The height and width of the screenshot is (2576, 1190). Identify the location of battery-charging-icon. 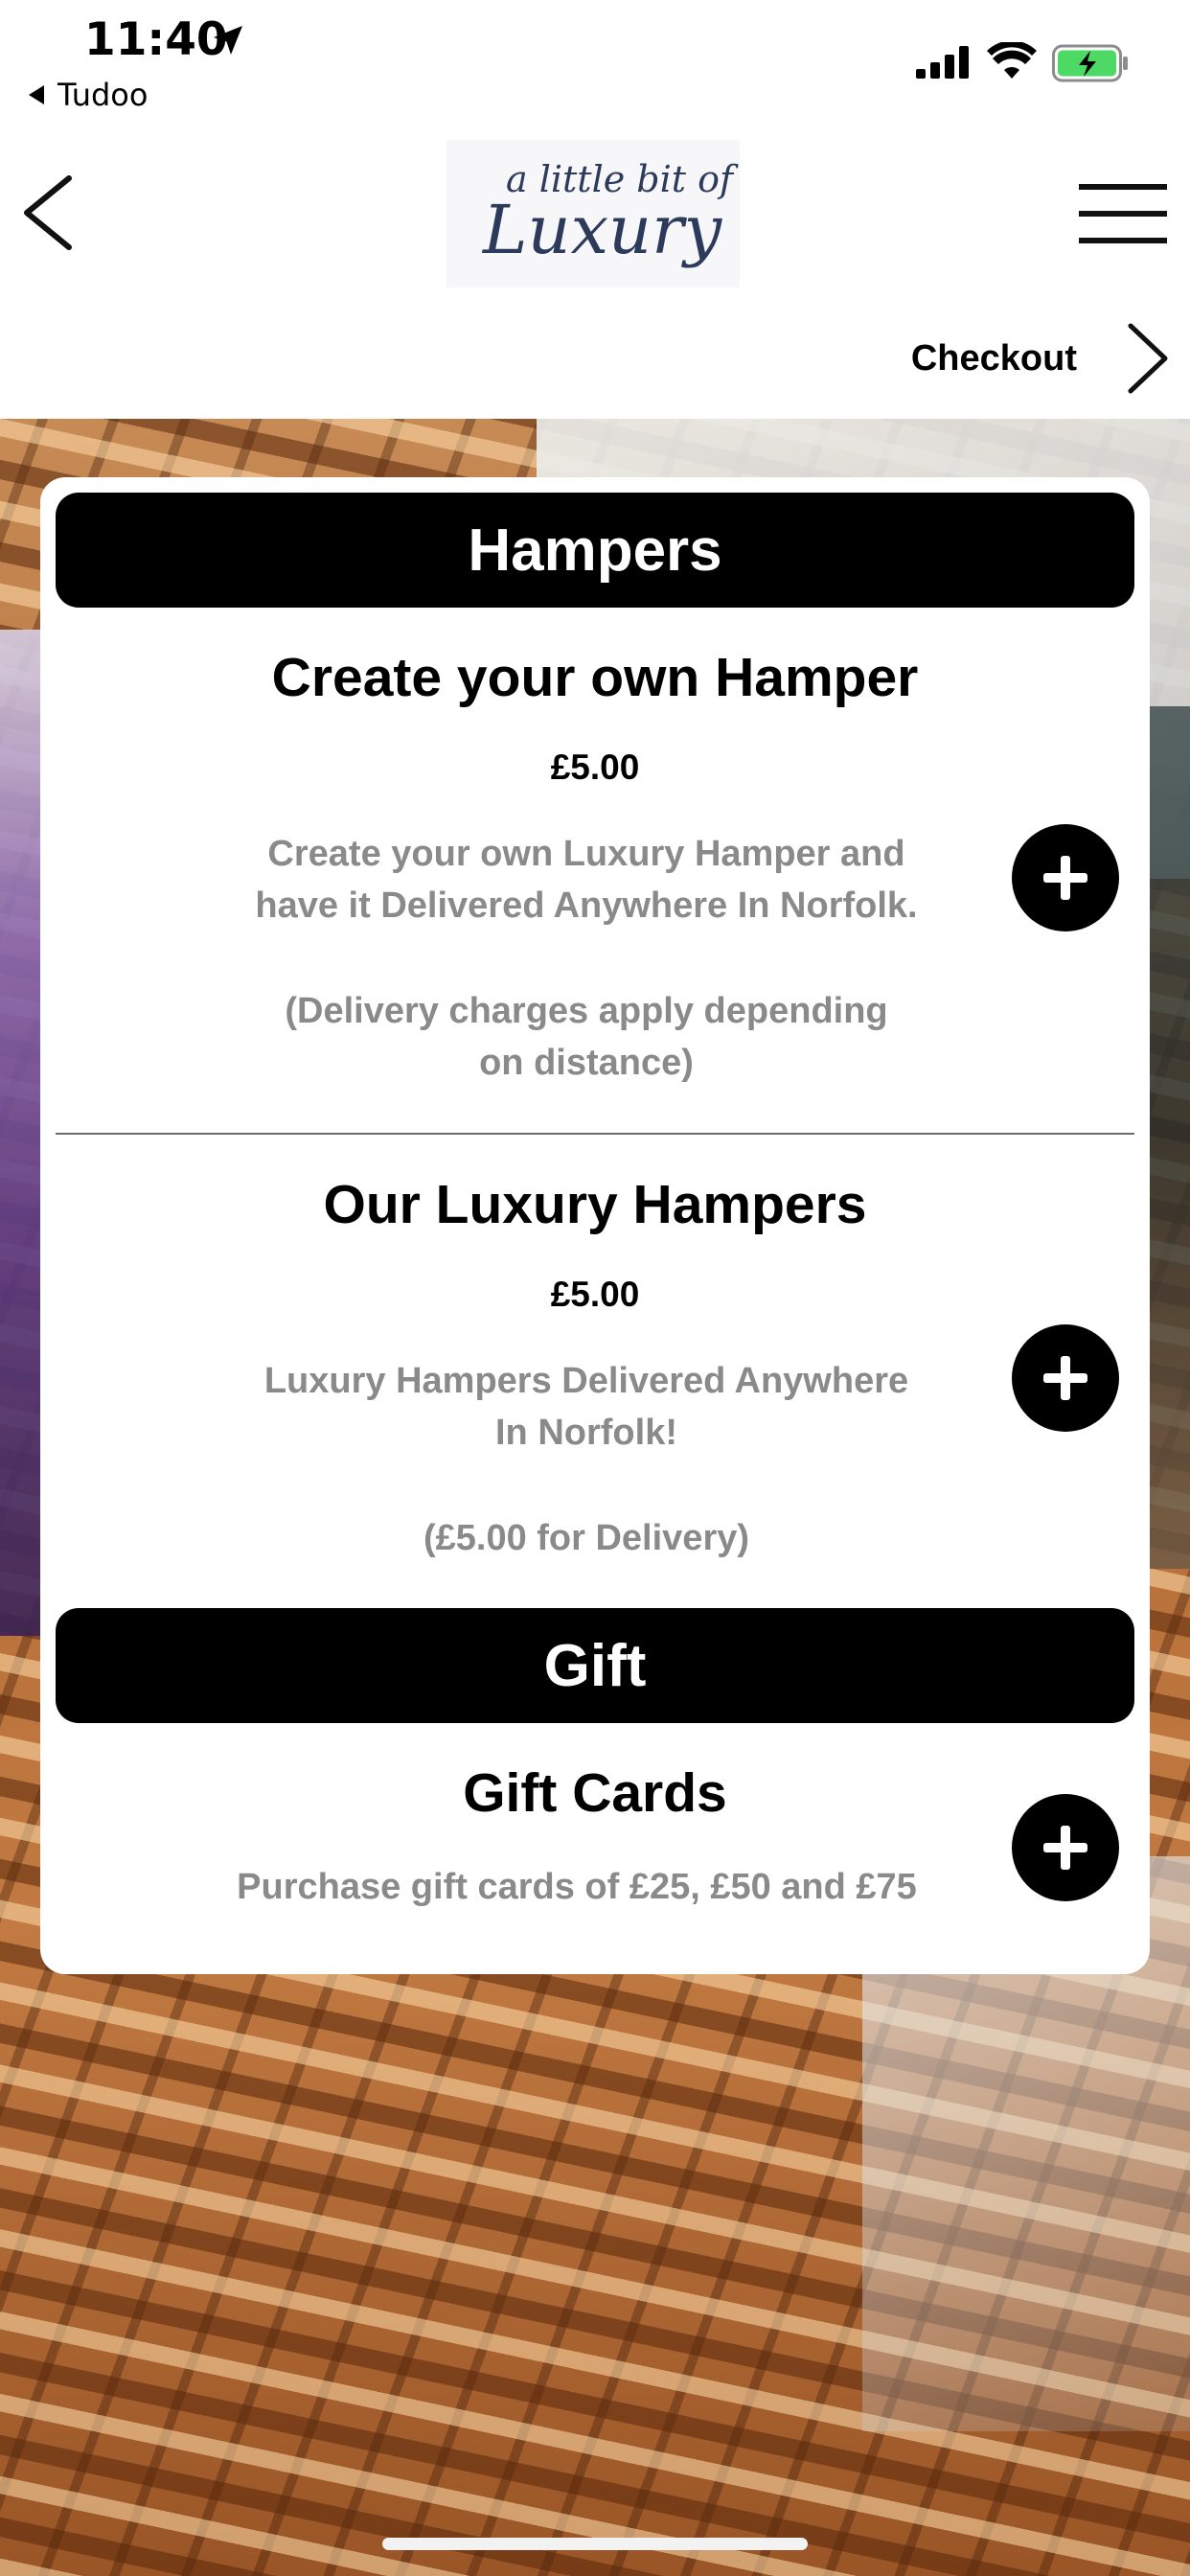
(1090, 63).